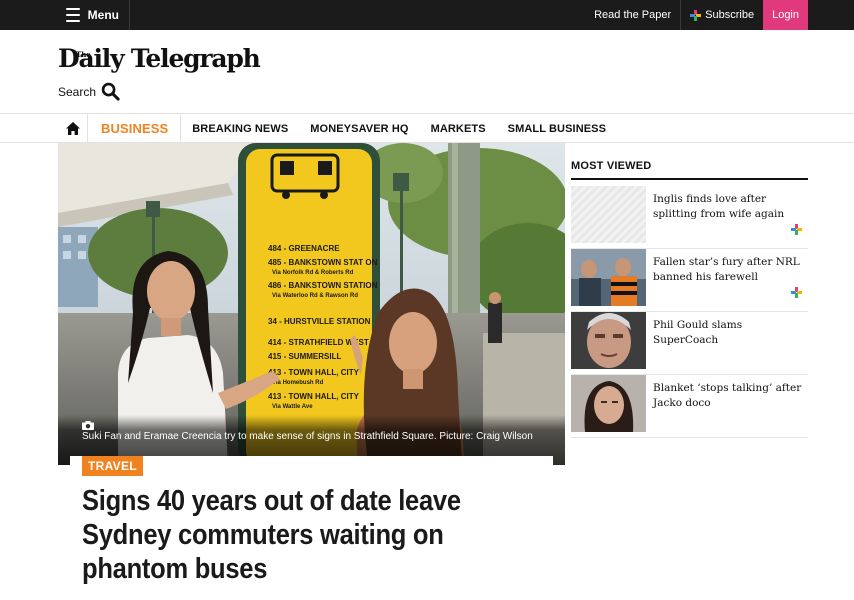 The height and width of the screenshot is (600, 854). I want to click on home-icon, so click(72, 128).